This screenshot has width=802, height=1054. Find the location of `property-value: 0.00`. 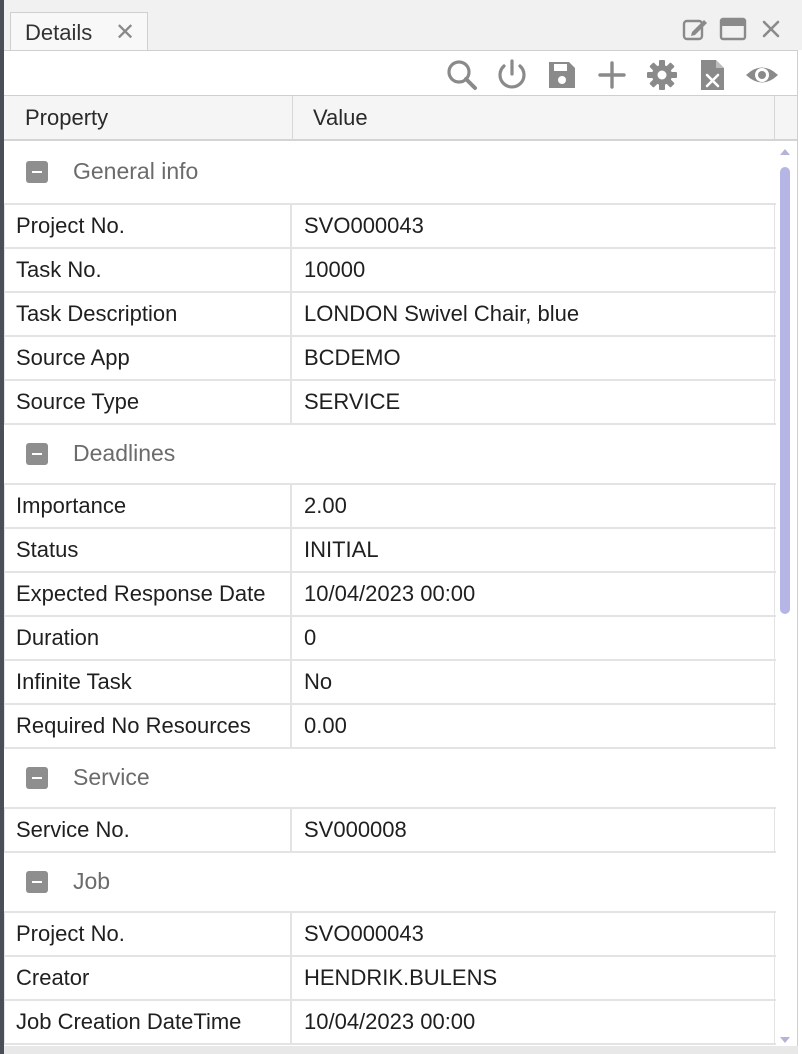

property-value: 0.00 is located at coordinates (533, 726).